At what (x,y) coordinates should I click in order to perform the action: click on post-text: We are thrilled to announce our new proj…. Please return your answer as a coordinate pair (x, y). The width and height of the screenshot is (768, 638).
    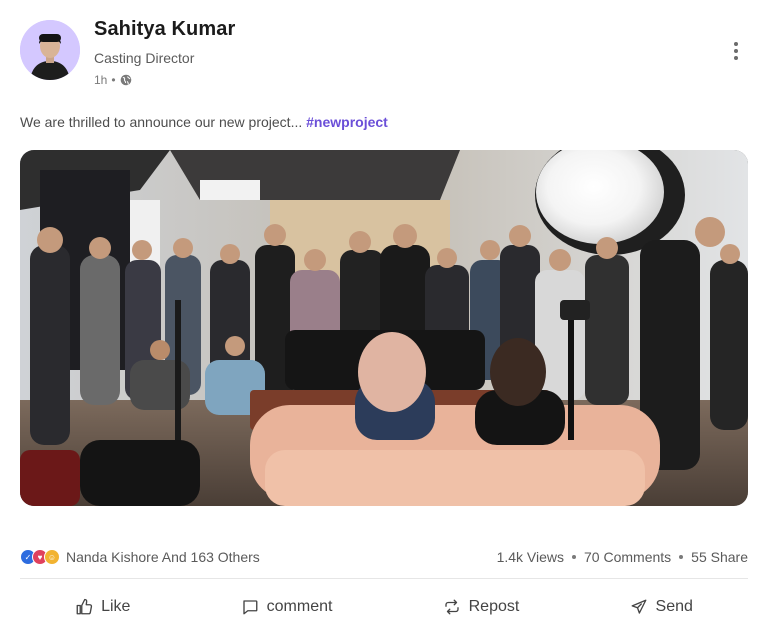
    Looking at the image, I should click on (204, 122).